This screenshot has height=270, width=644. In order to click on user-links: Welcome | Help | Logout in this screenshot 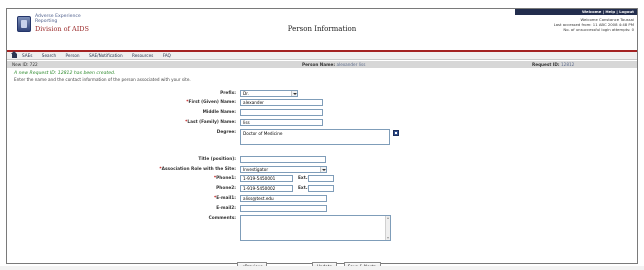, I will do `click(576, 12)`.